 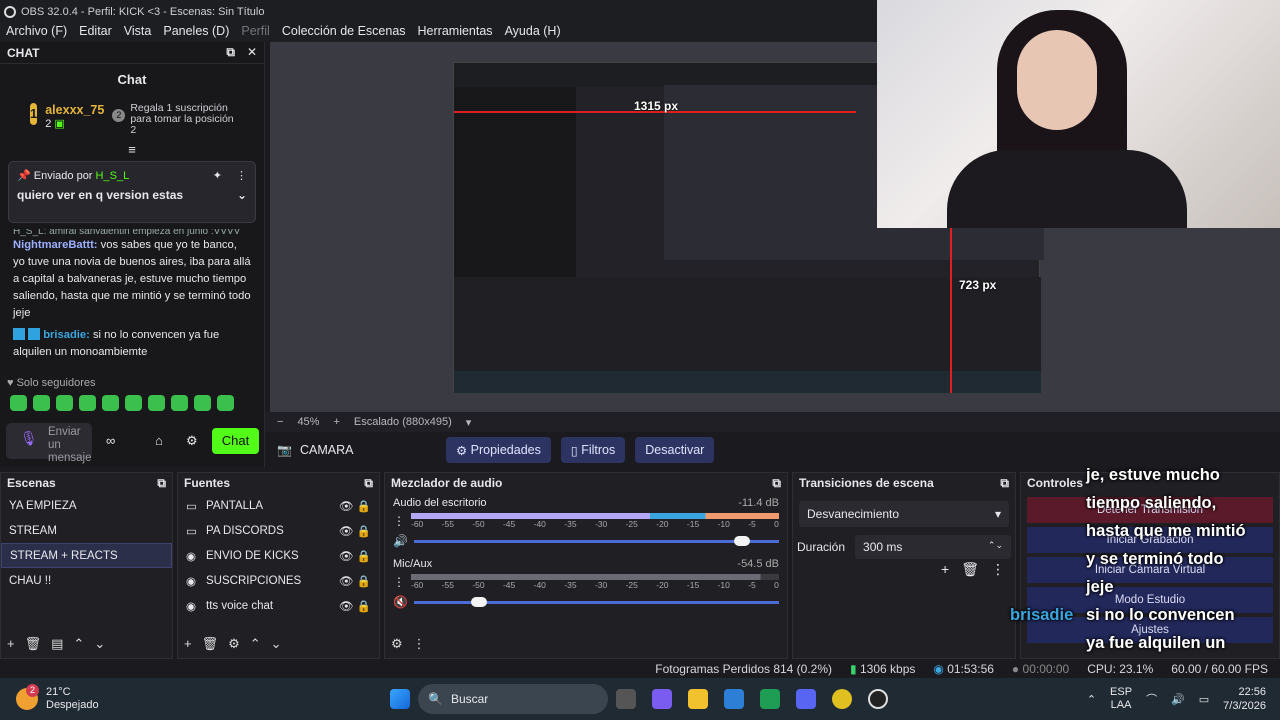 I want to click on task-view-icon, so click(x=626, y=699).